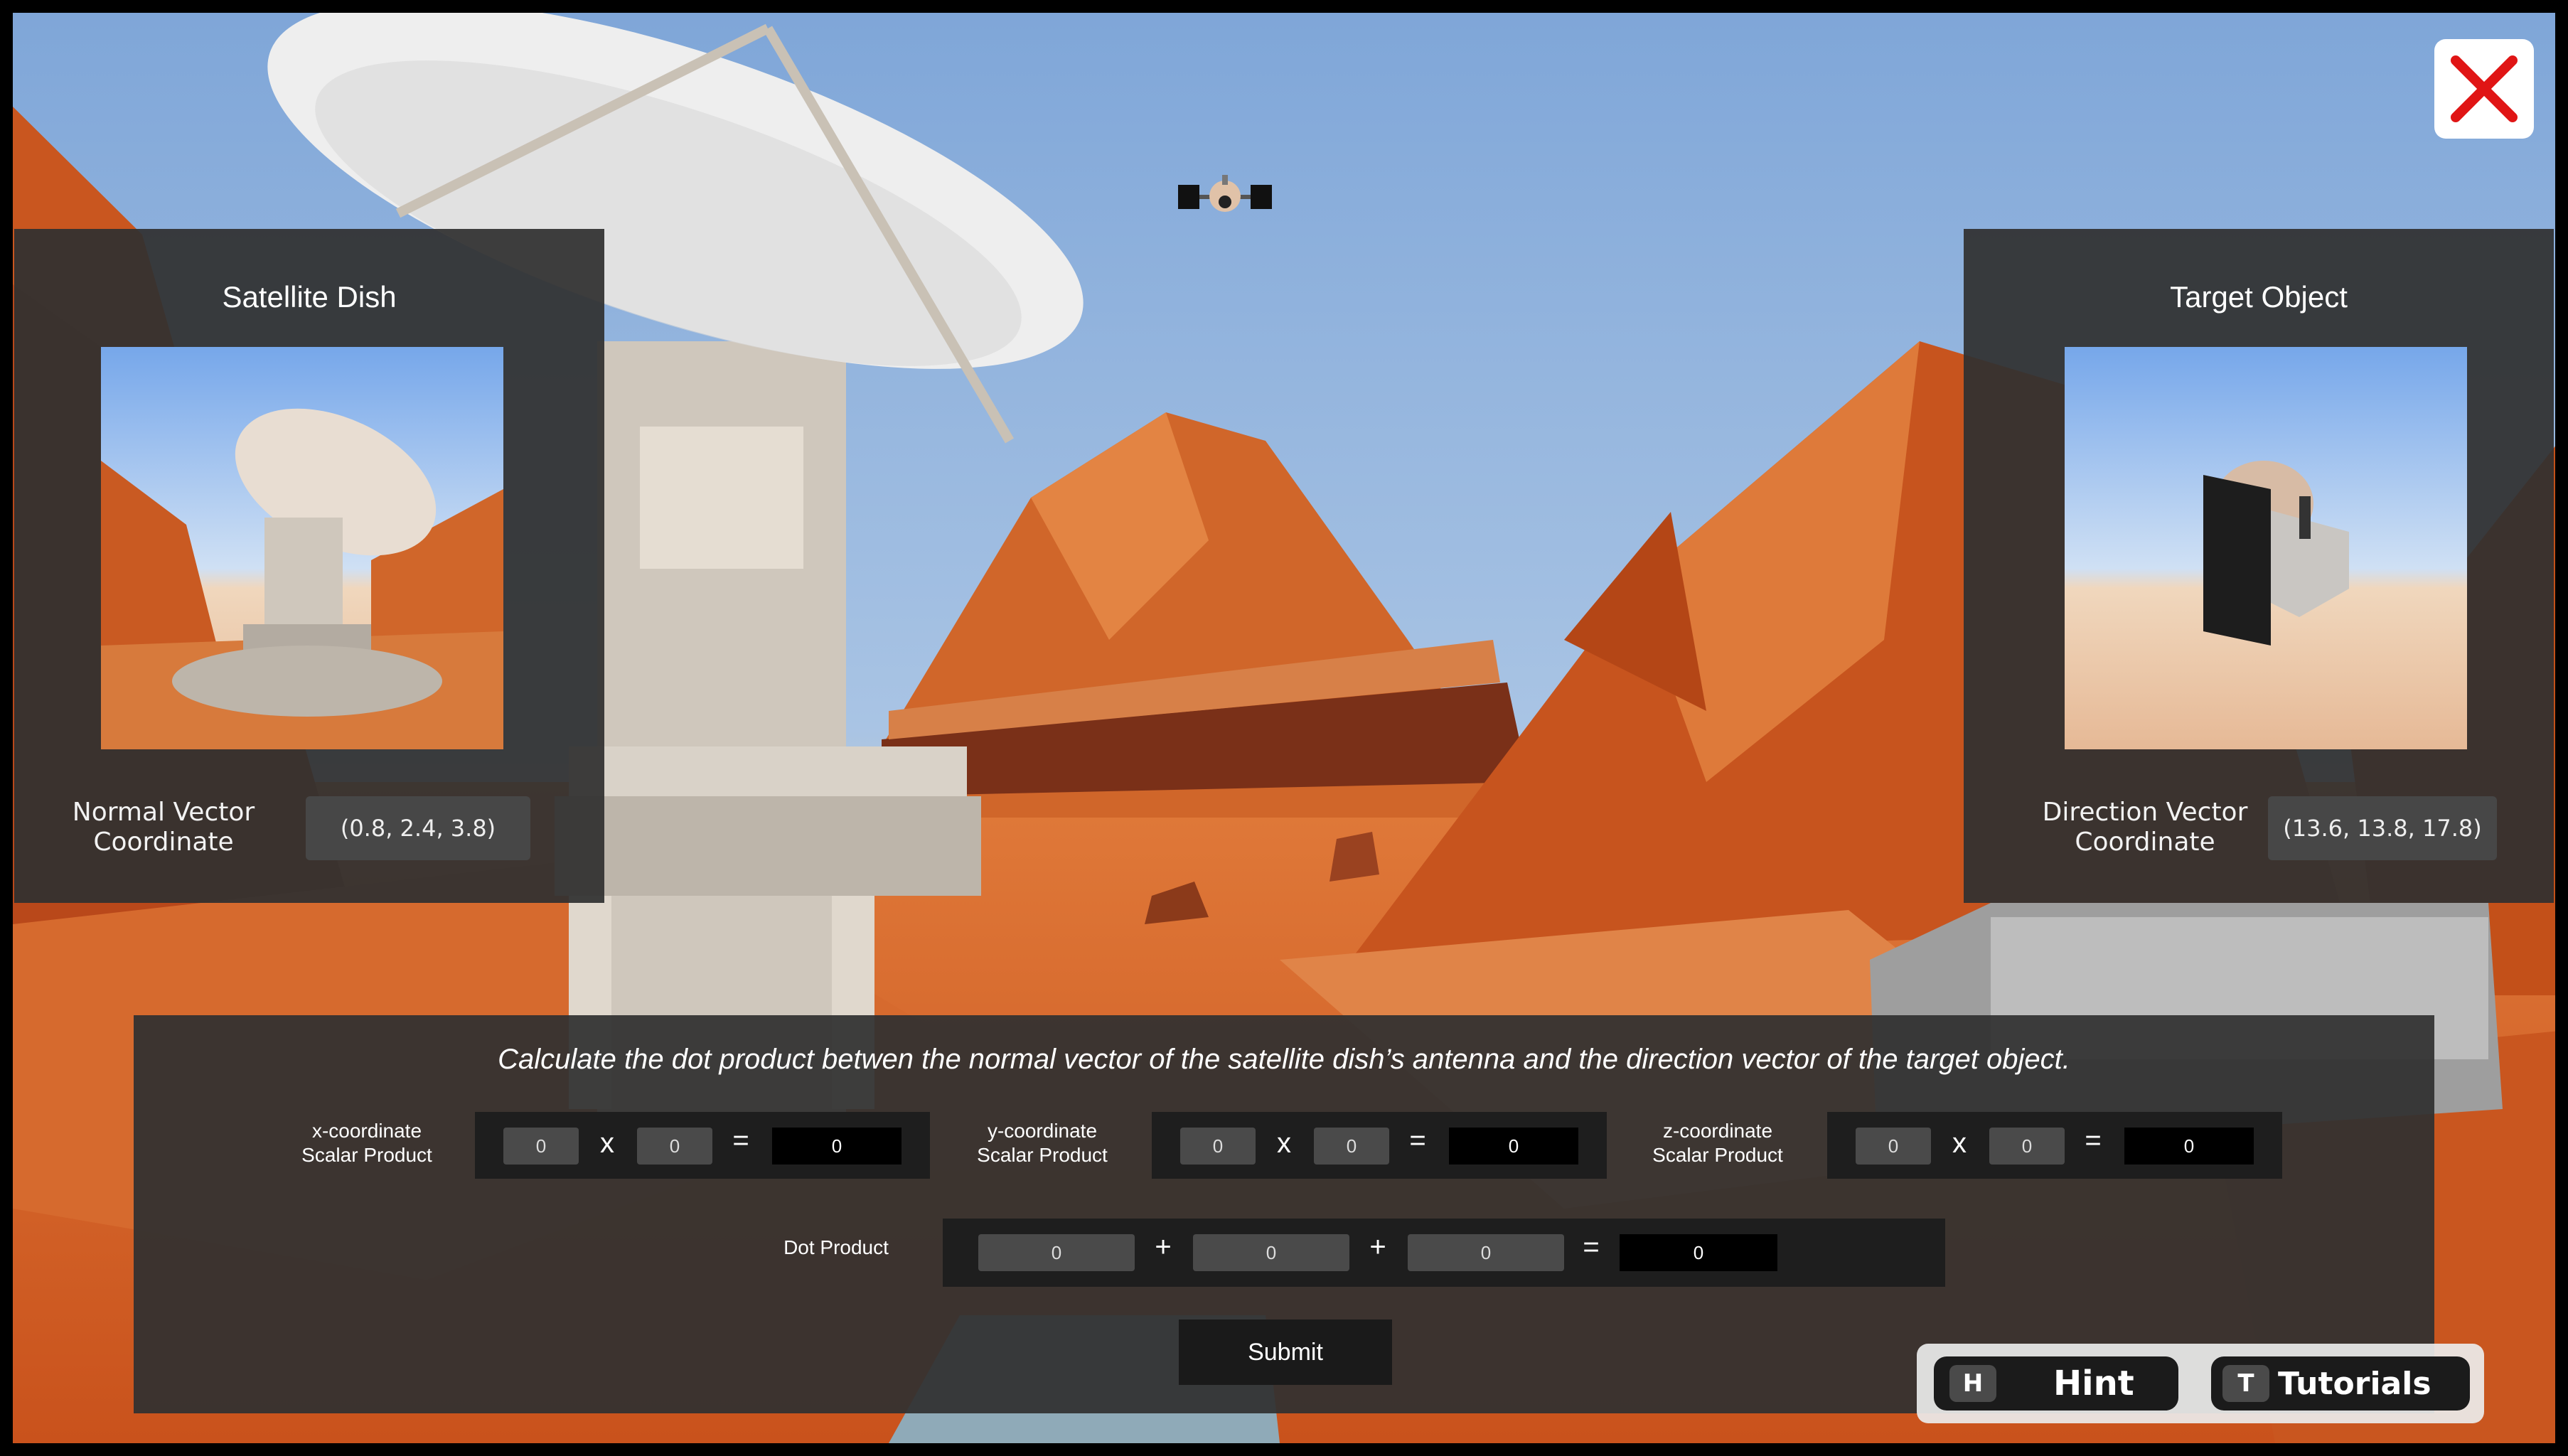  Describe the element at coordinates (1218, 1147) in the screenshot. I see `y-normal-input: 0` at that location.